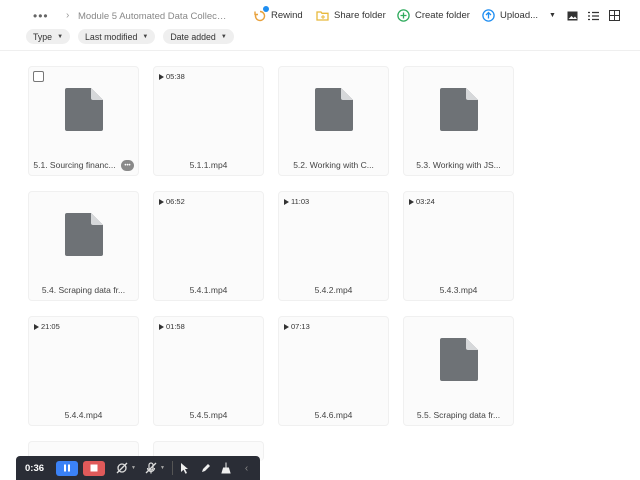 The height and width of the screenshot is (480, 640). What do you see at coordinates (333, 415) in the screenshot?
I see `file-name: 5.4.6.mp4` at bounding box center [333, 415].